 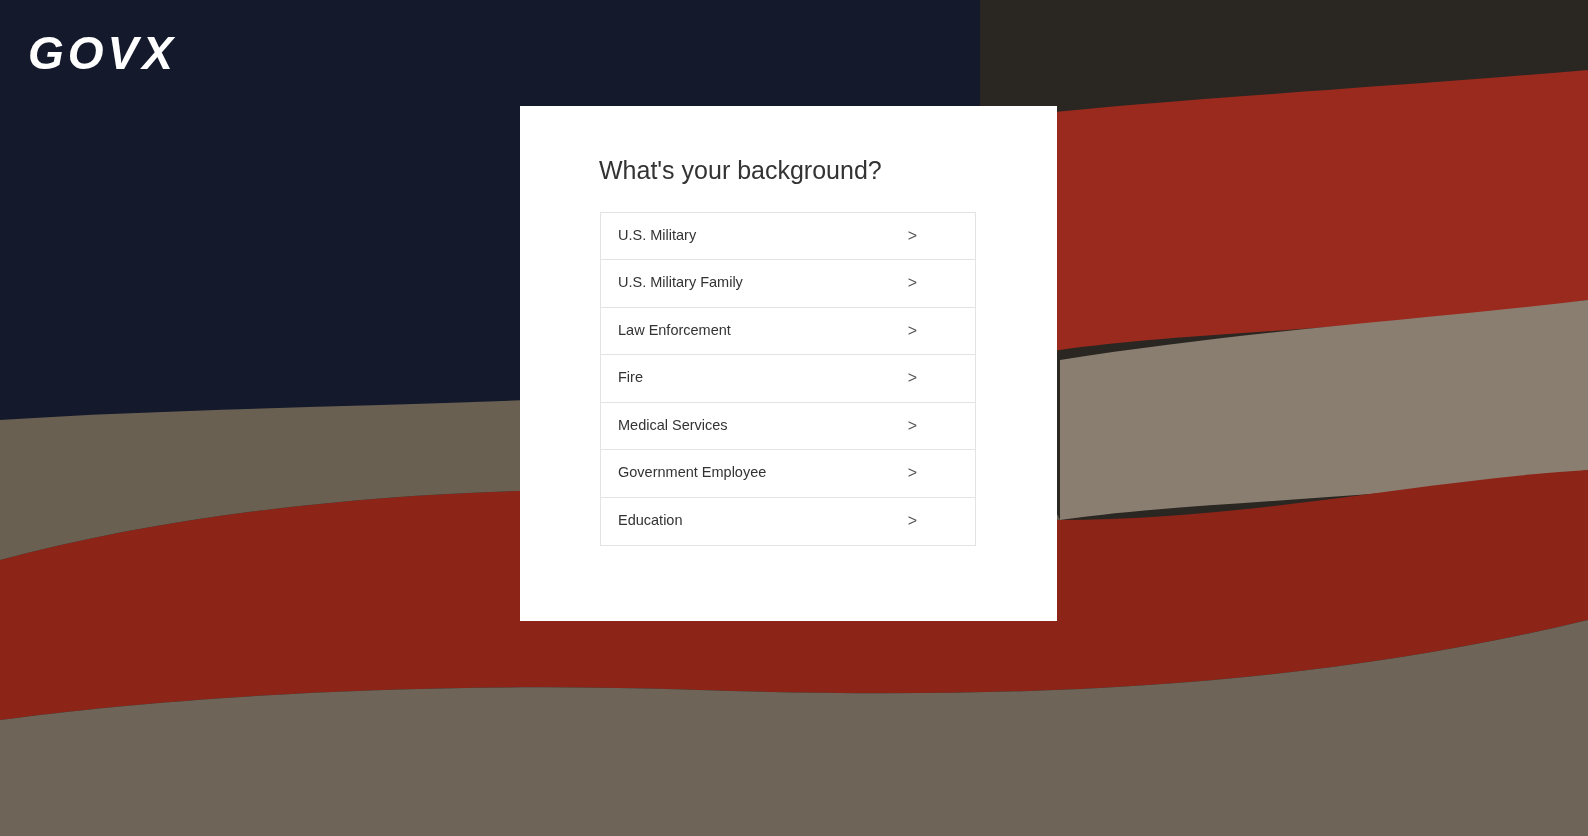 What do you see at coordinates (102, 53) in the screenshot?
I see `govx-logo: GOVX` at bounding box center [102, 53].